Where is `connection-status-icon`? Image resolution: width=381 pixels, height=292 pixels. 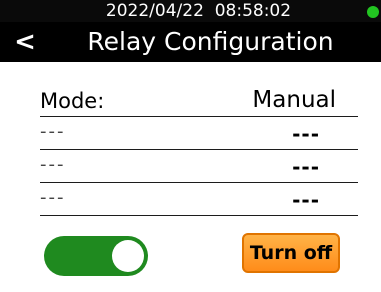
connection-status-icon is located at coordinates (373, 12).